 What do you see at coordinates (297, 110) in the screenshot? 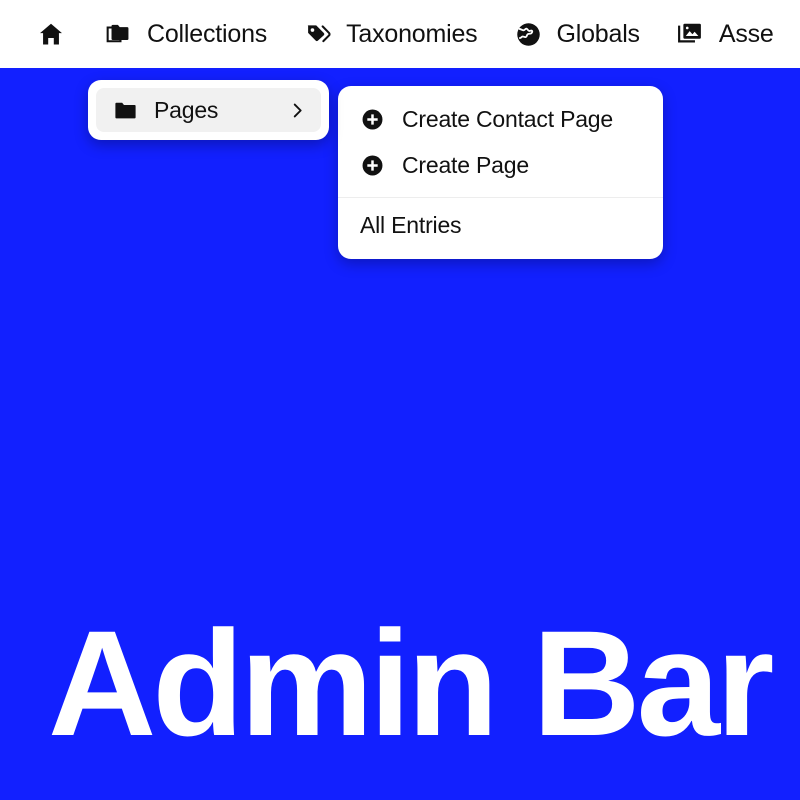
I see `chevron-right-icon` at bounding box center [297, 110].